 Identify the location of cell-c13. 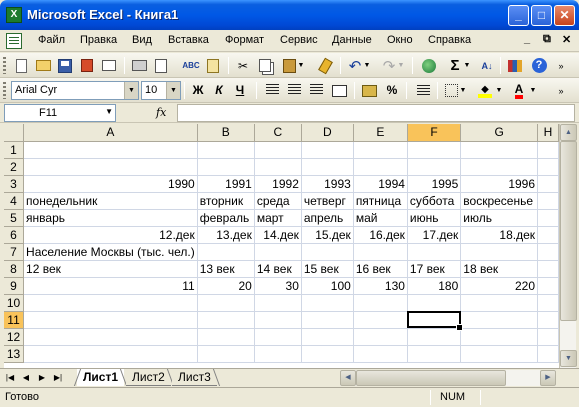
(278, 354).